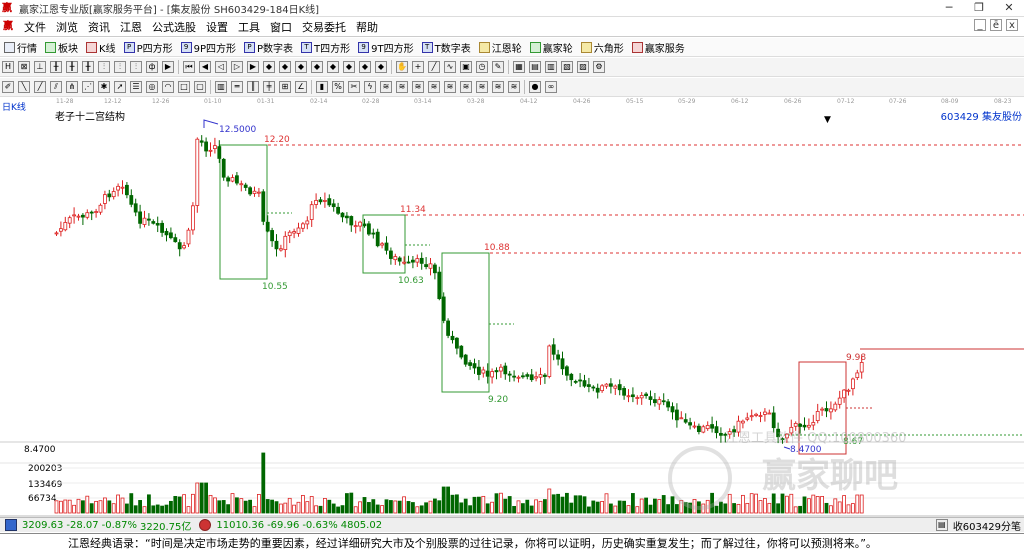  I want to click on lines4-icon: ≋, so click(434, 87).